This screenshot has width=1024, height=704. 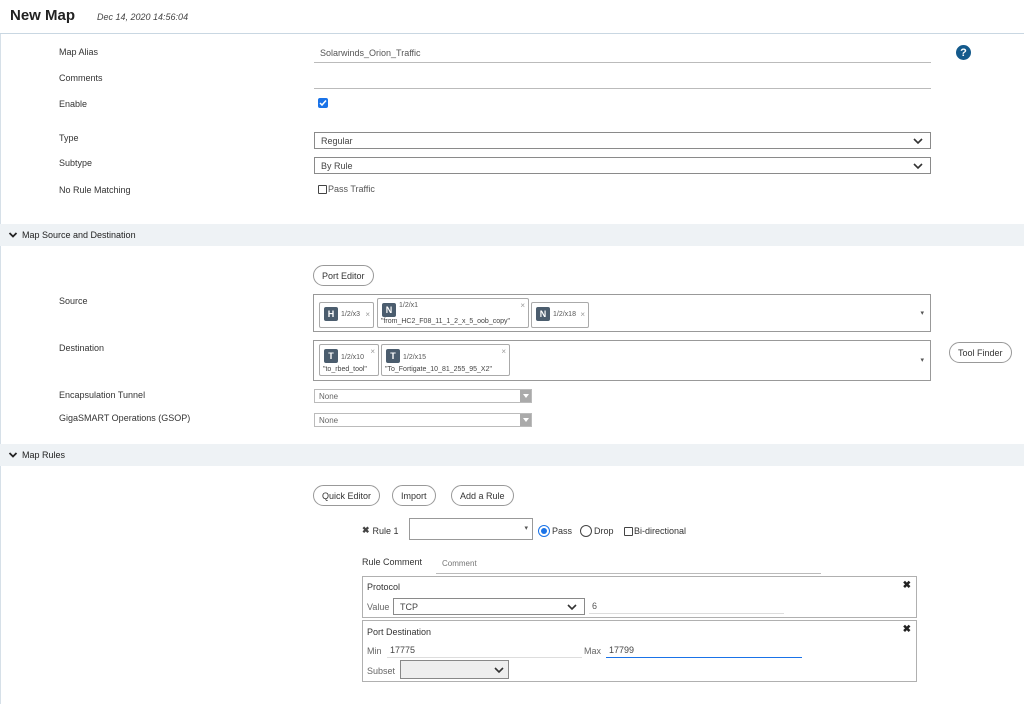 I want to click on enable-label: Enable, so click(x=73, y=104).